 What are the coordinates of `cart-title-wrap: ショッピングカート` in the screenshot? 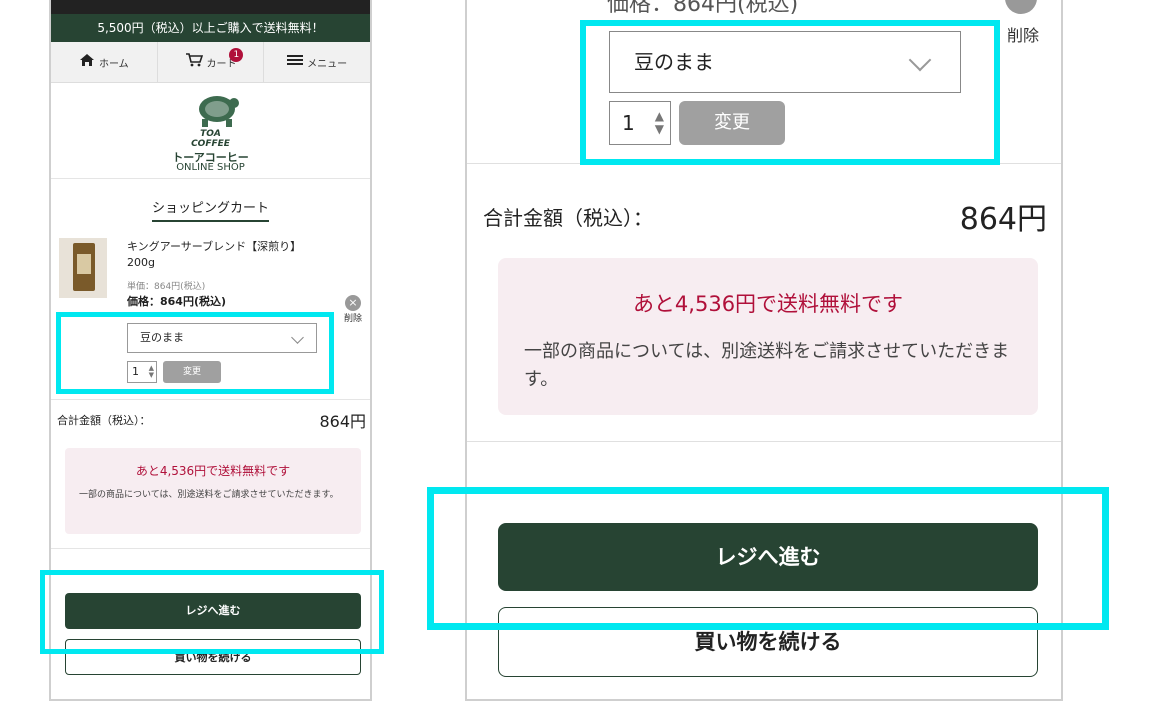 It's located at (210, 206).